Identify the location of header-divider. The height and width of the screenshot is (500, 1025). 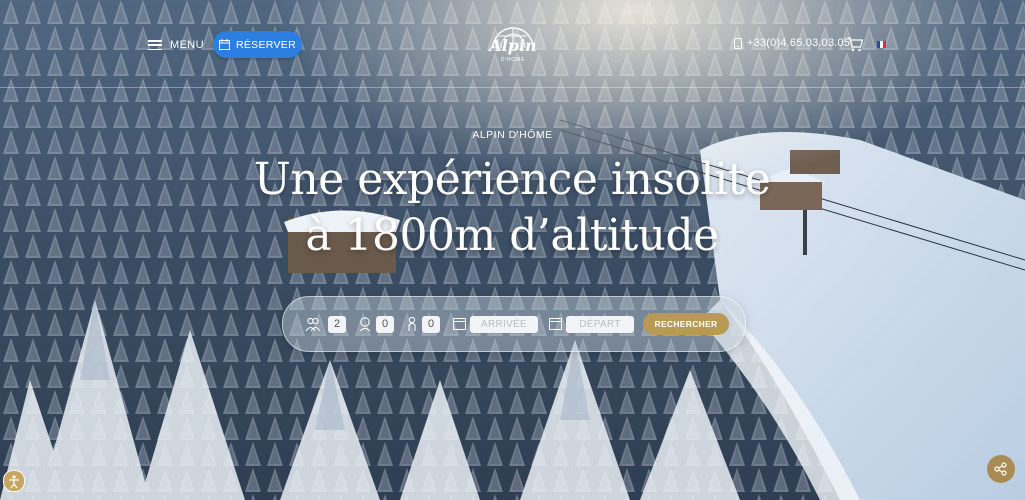
(512, 87).